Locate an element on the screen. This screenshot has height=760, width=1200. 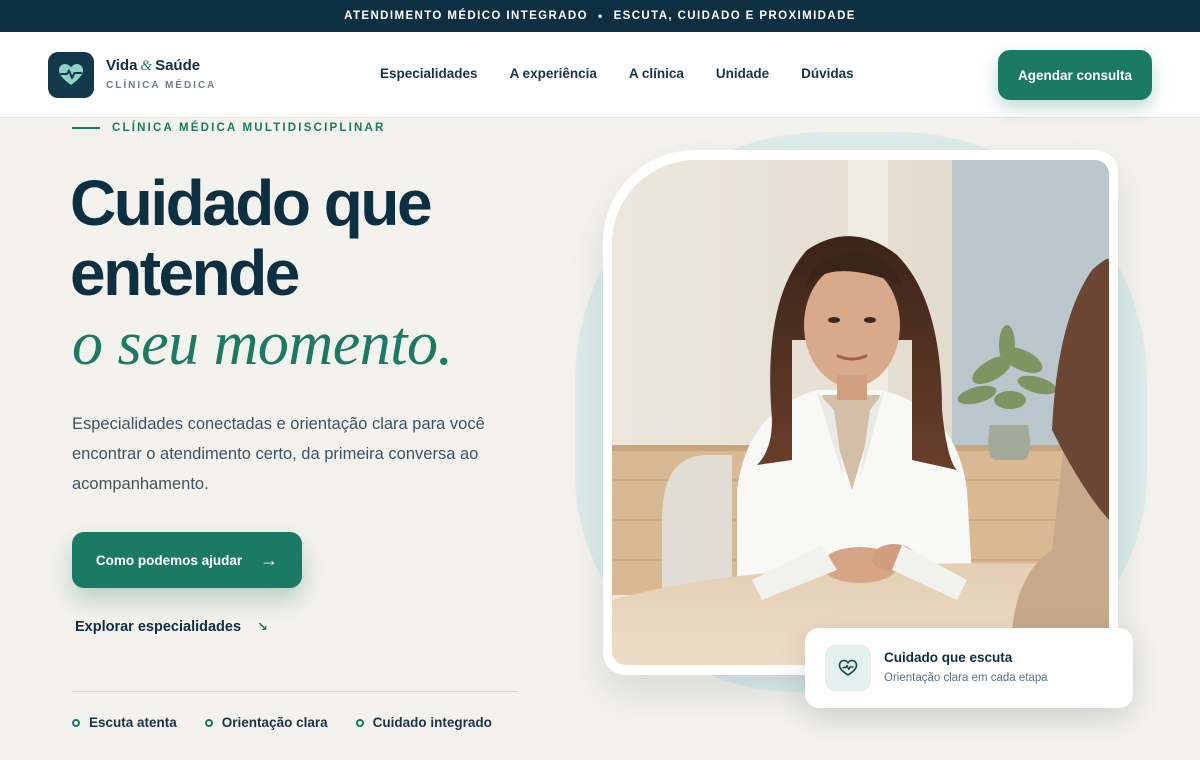
hero-title: Cuidado que entende is located at coordinates (251, 238).